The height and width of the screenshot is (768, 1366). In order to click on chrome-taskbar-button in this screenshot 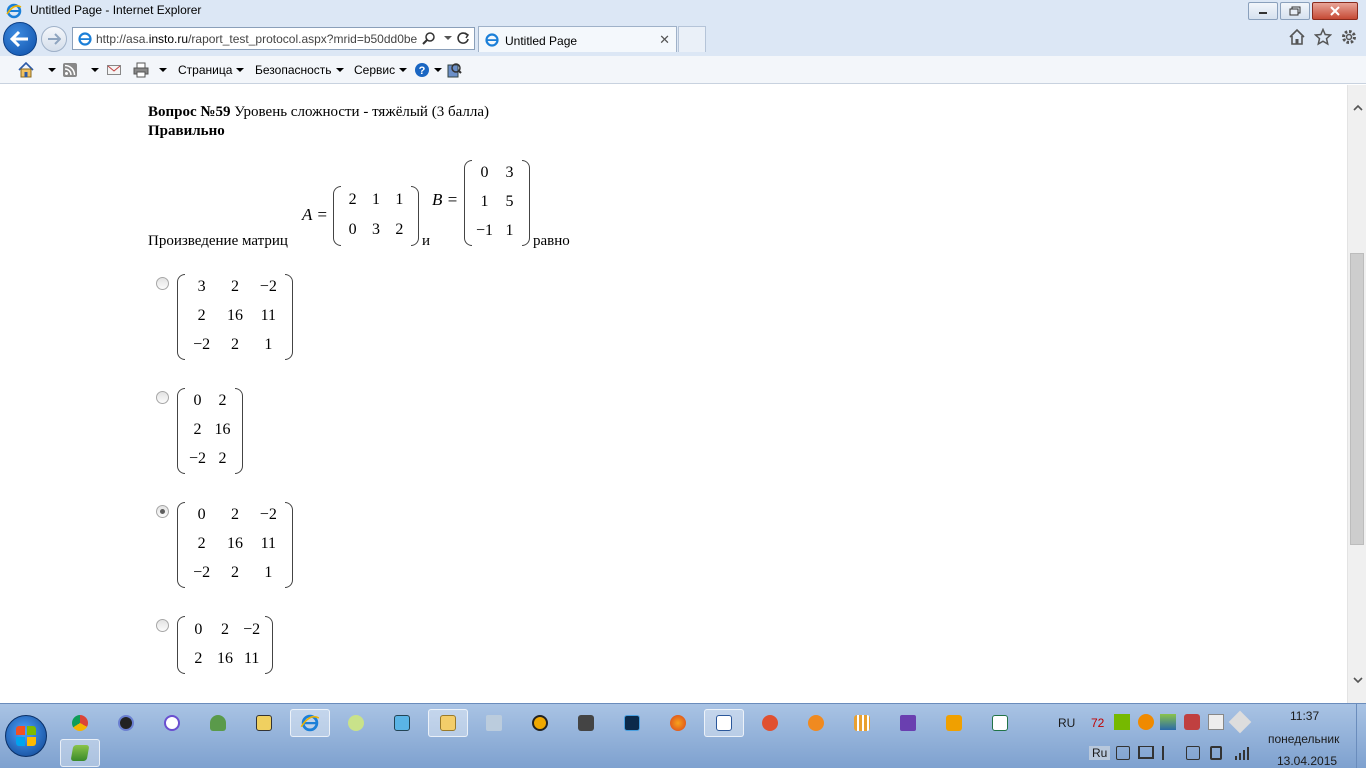, I will do `click(80, 723)`.